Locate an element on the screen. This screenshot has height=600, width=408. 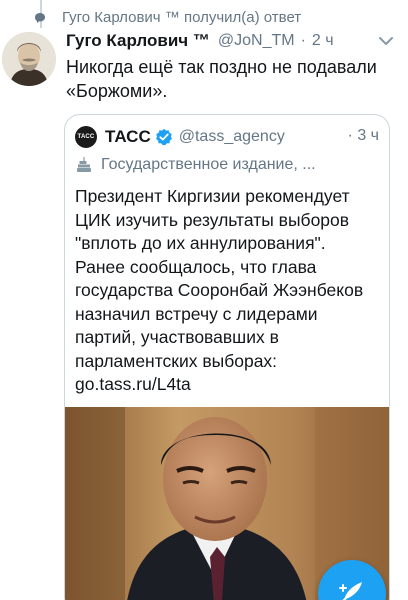
author-handle: @JoN_TM is located at coordinates (256, 41).